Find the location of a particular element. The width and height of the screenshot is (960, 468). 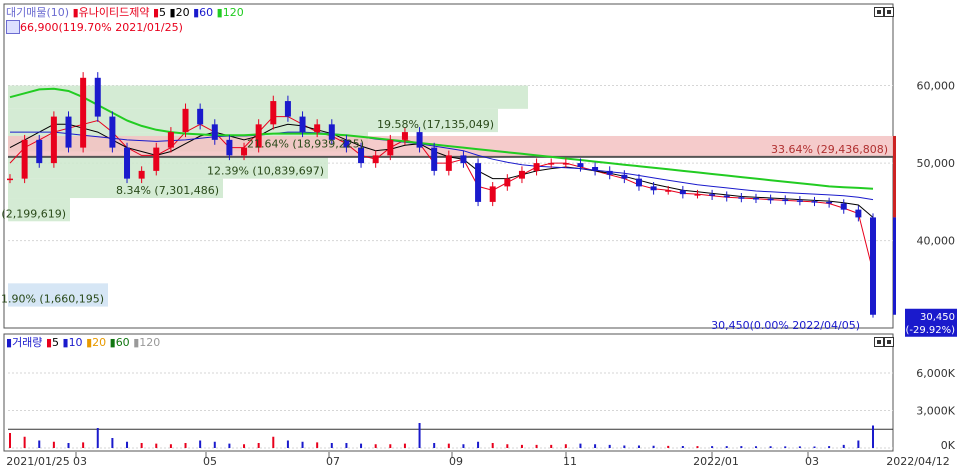

volume-tick-label: 0K is located at coordinates (948, 445).